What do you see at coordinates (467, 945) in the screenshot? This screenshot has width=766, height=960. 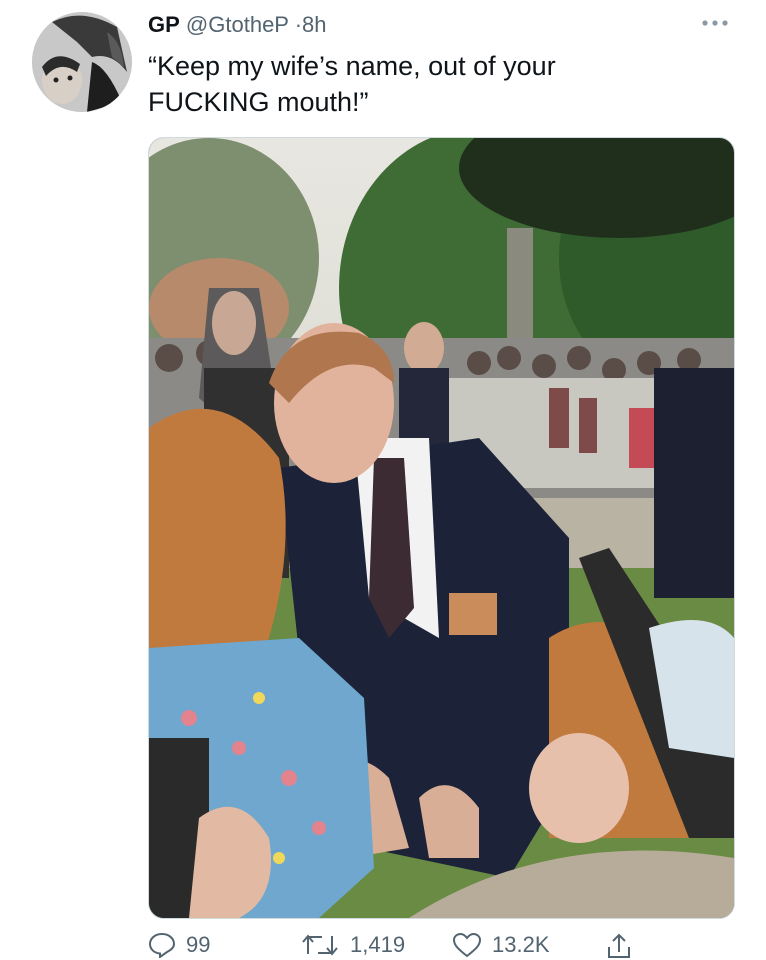 I see `heart-icon` at bounding box center [467, 945].